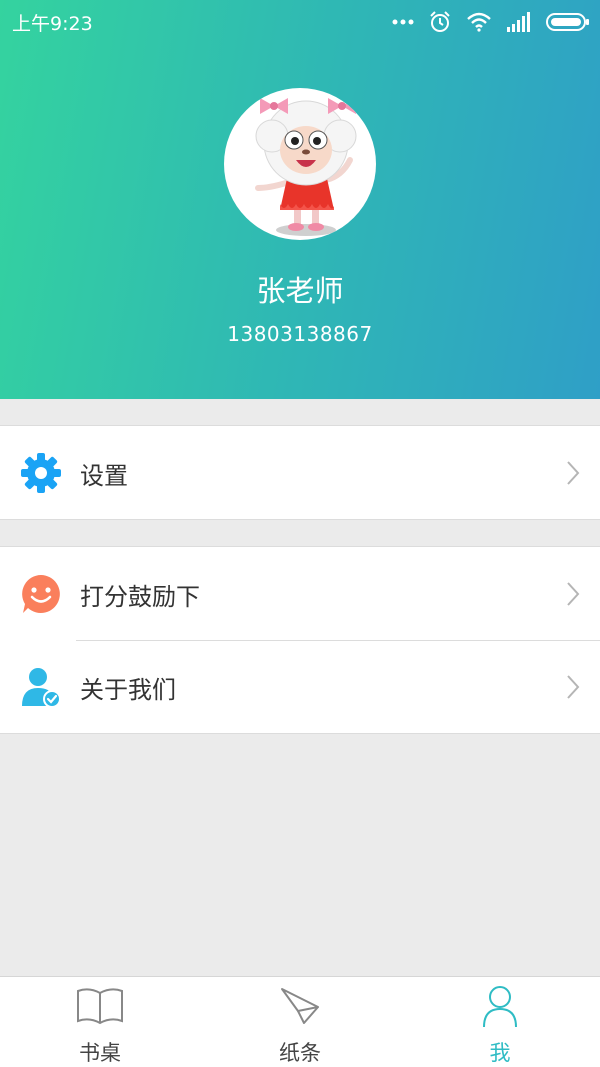 The width and height of the screenshot is (600, 1067). I want to click on battery-icon, so click(567, 22).